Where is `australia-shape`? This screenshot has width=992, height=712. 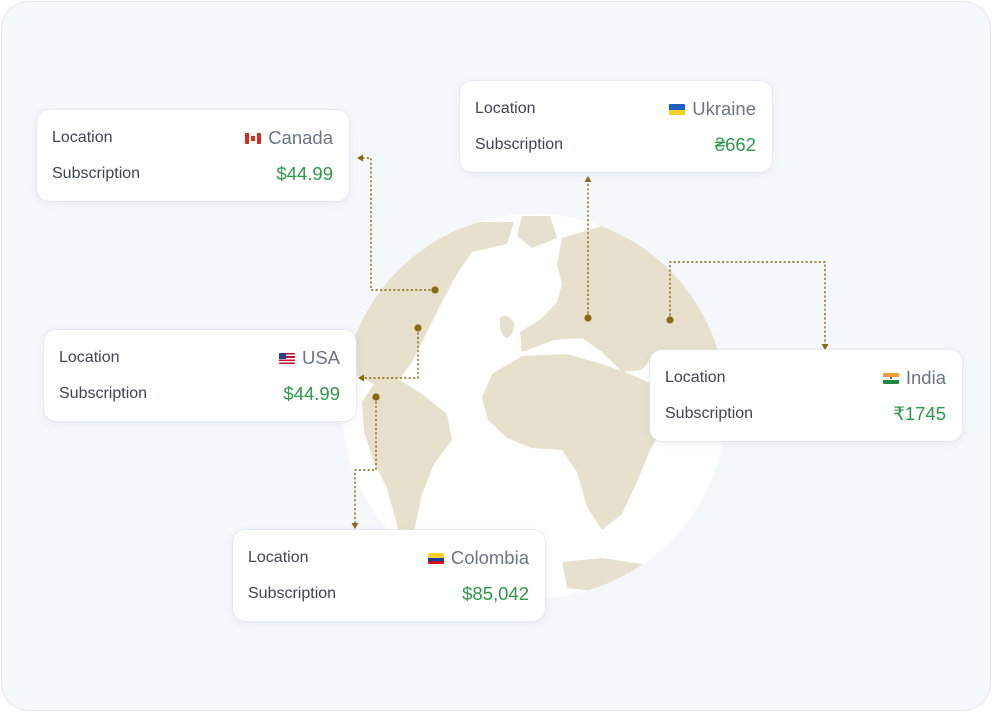 australia-shape is located at coordinates (602, 575).